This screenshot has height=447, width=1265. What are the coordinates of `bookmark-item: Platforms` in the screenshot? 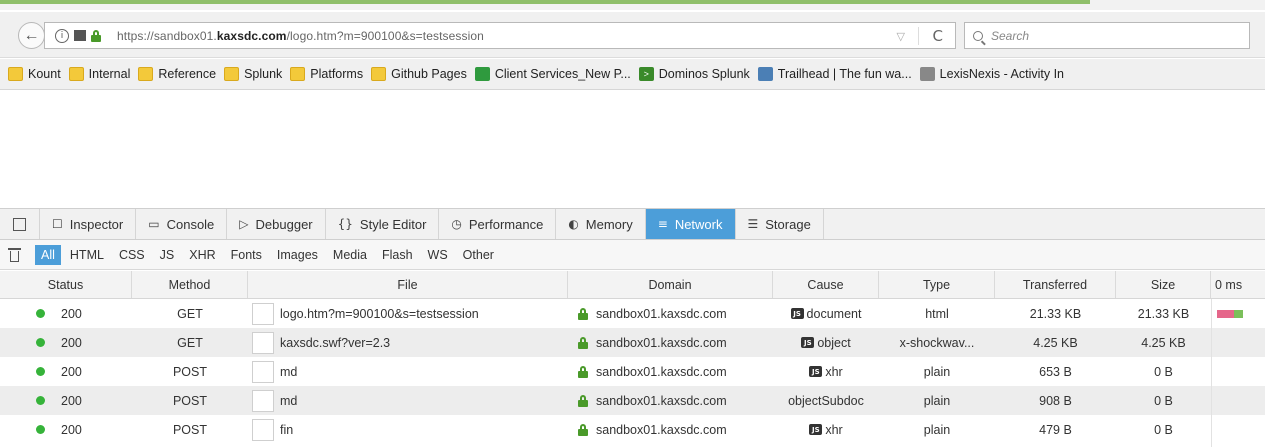 It's located at (326, 74).